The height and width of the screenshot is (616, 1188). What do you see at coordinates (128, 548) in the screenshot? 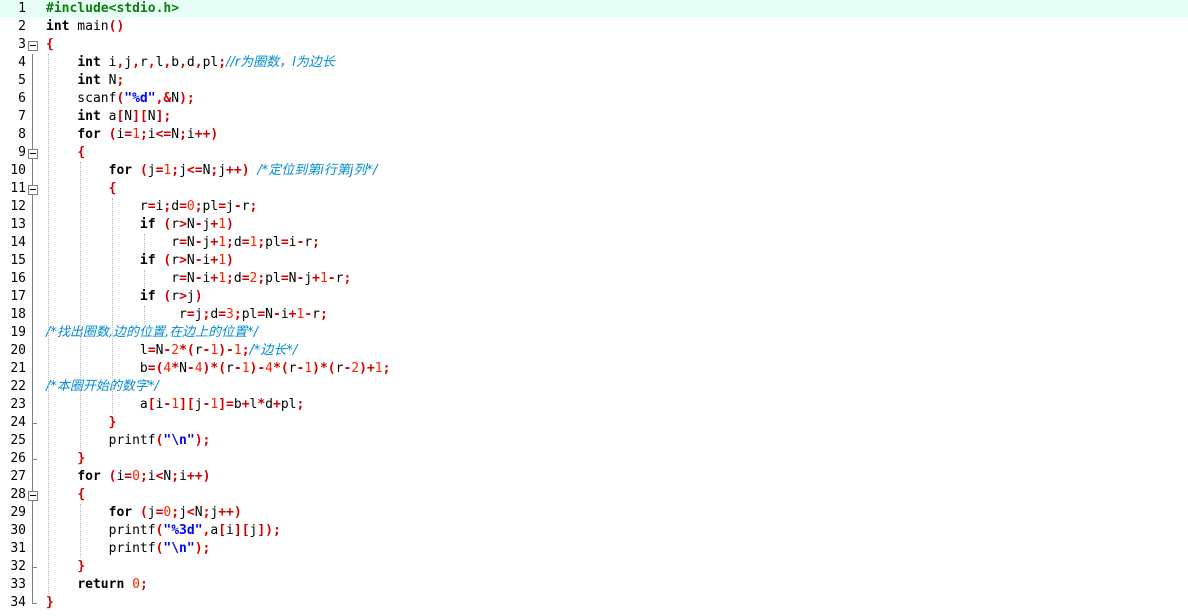
I see `code-text: printf("\n");` at bounding box center [128, 548].